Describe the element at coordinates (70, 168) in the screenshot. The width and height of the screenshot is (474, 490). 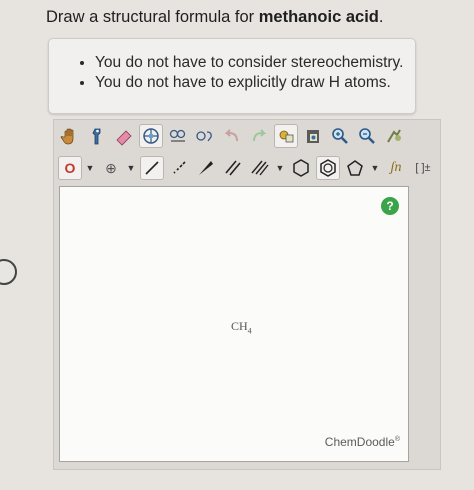
I see `element-selector: O` at that location.